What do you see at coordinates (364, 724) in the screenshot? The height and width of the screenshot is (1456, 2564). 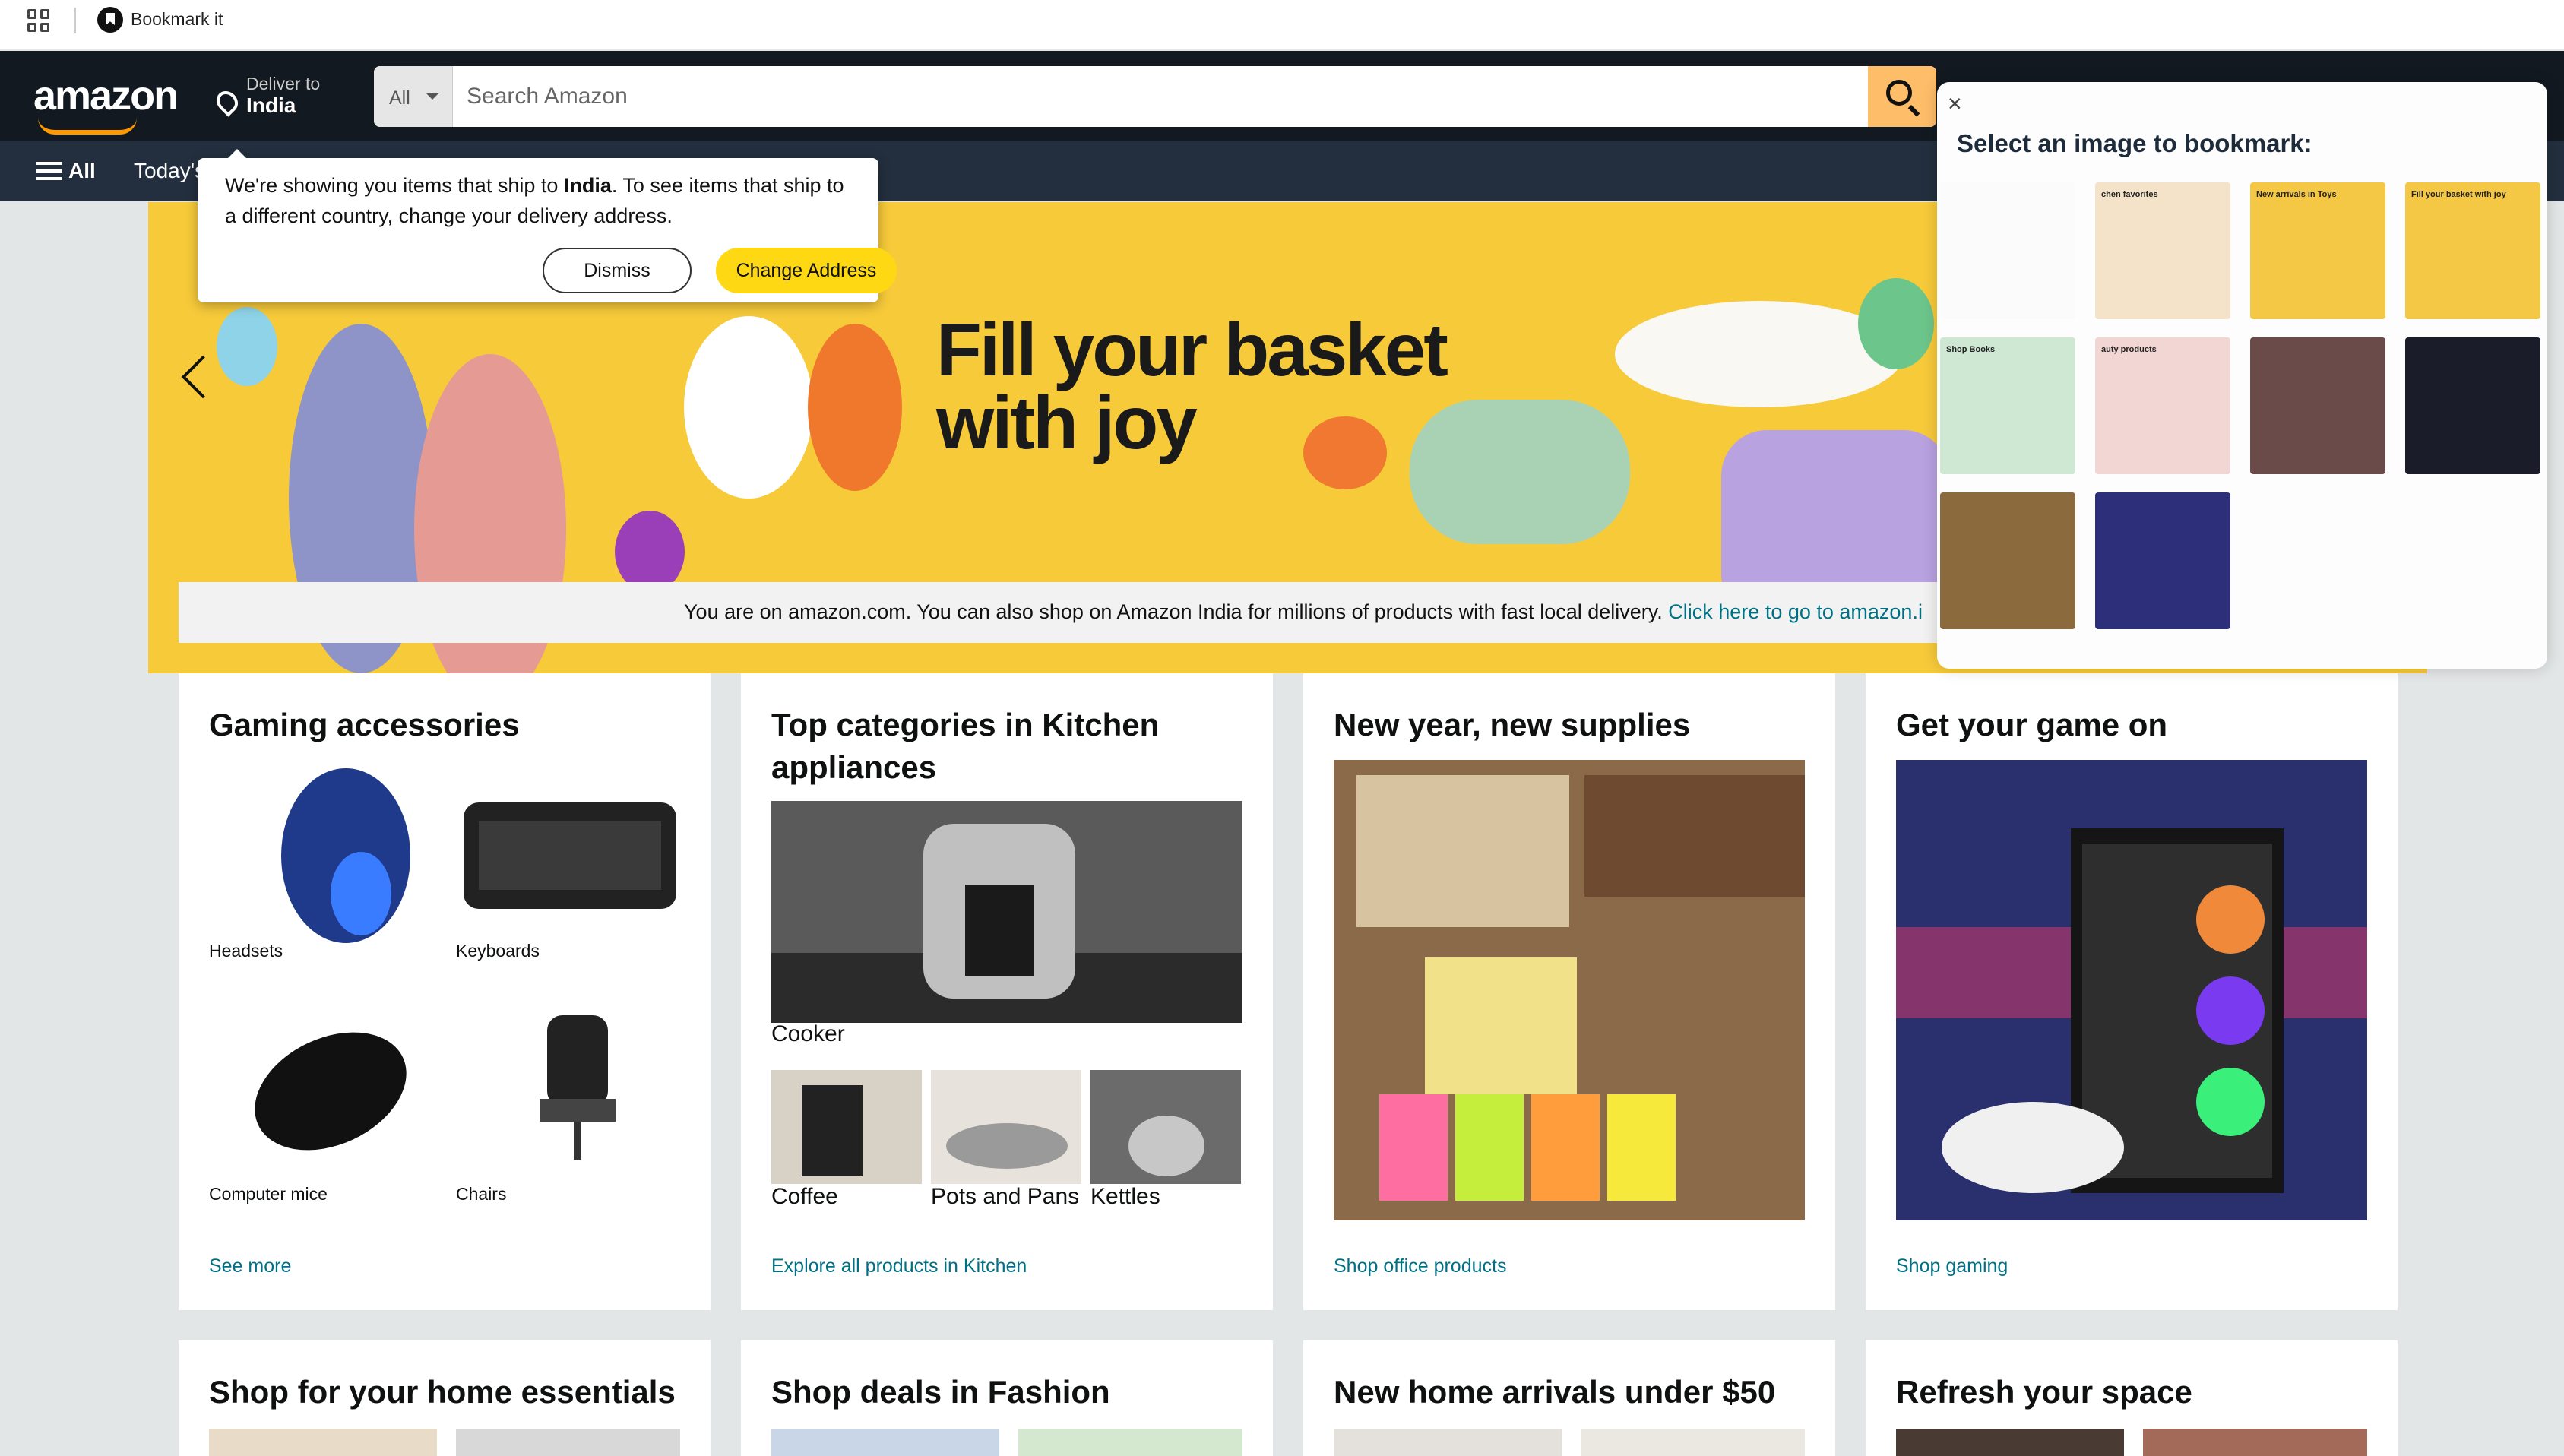 I see `card-title: Gaming accessories` at bounding box center [364, 724].